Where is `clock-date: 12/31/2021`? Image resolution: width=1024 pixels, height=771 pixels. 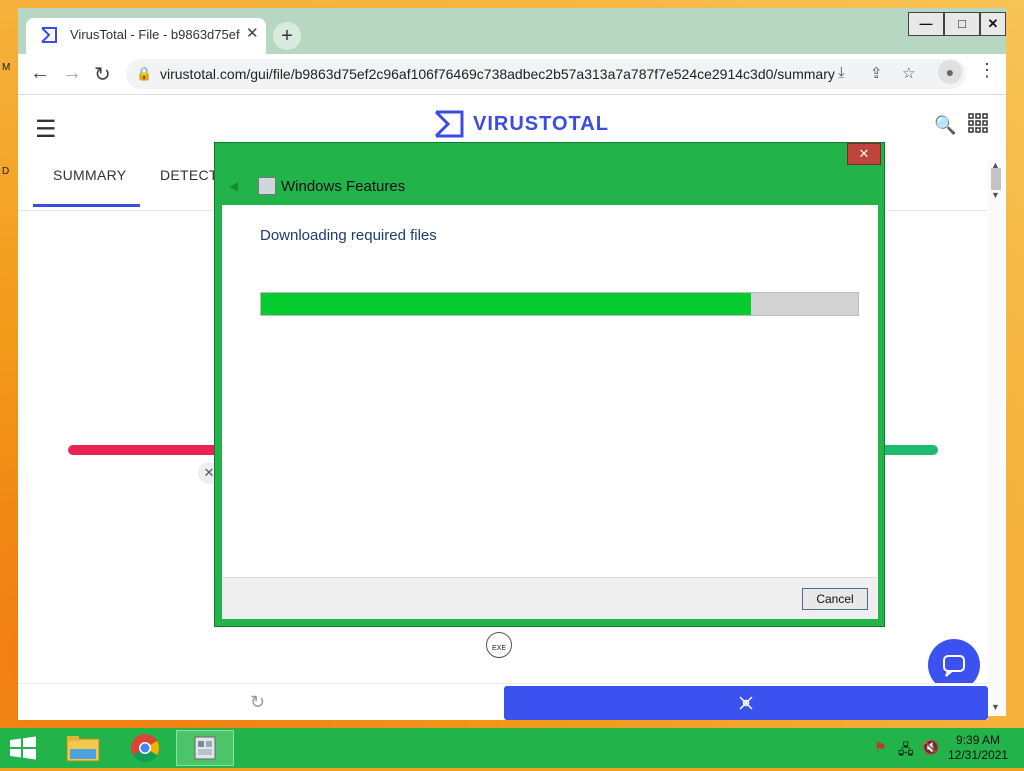 clock-date: 12/31/2021 is located at coordinates (978, 755).